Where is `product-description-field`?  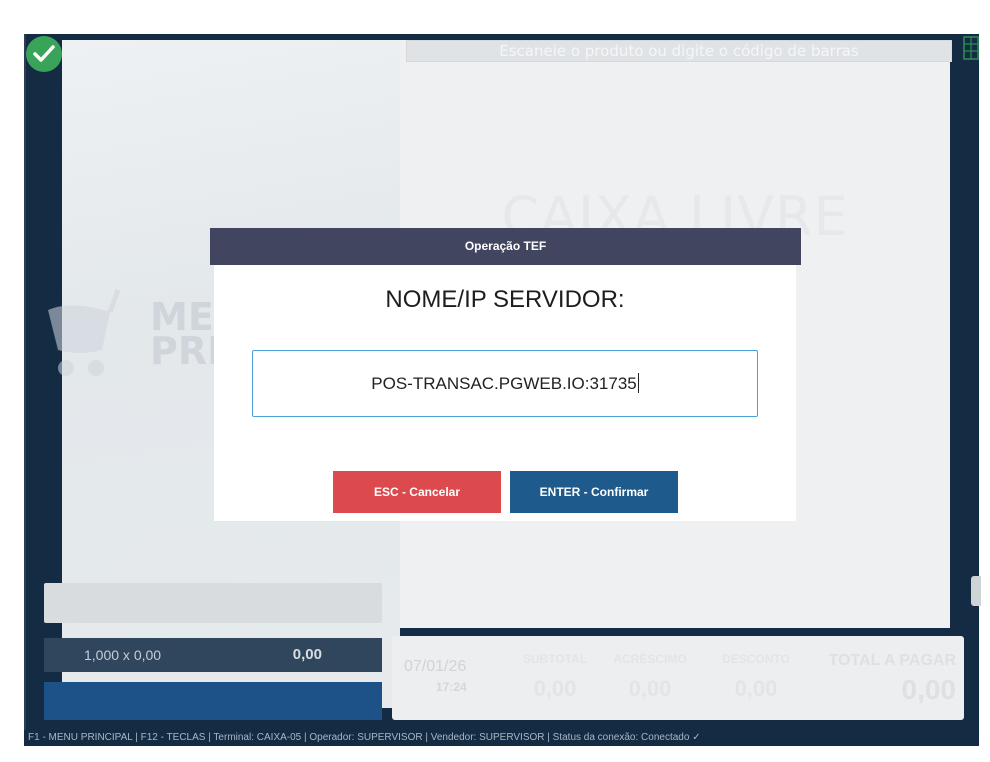
product-description-field is located at coordinates (213, 603).